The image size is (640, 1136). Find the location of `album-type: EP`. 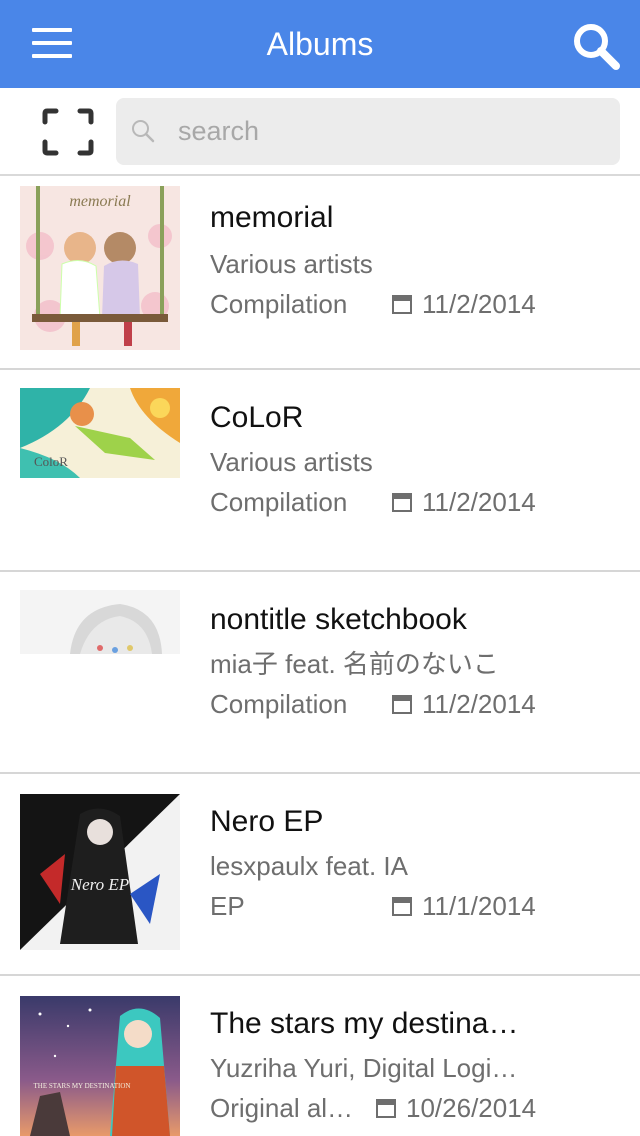

album-type: EP is located at coordinates (227, 906).